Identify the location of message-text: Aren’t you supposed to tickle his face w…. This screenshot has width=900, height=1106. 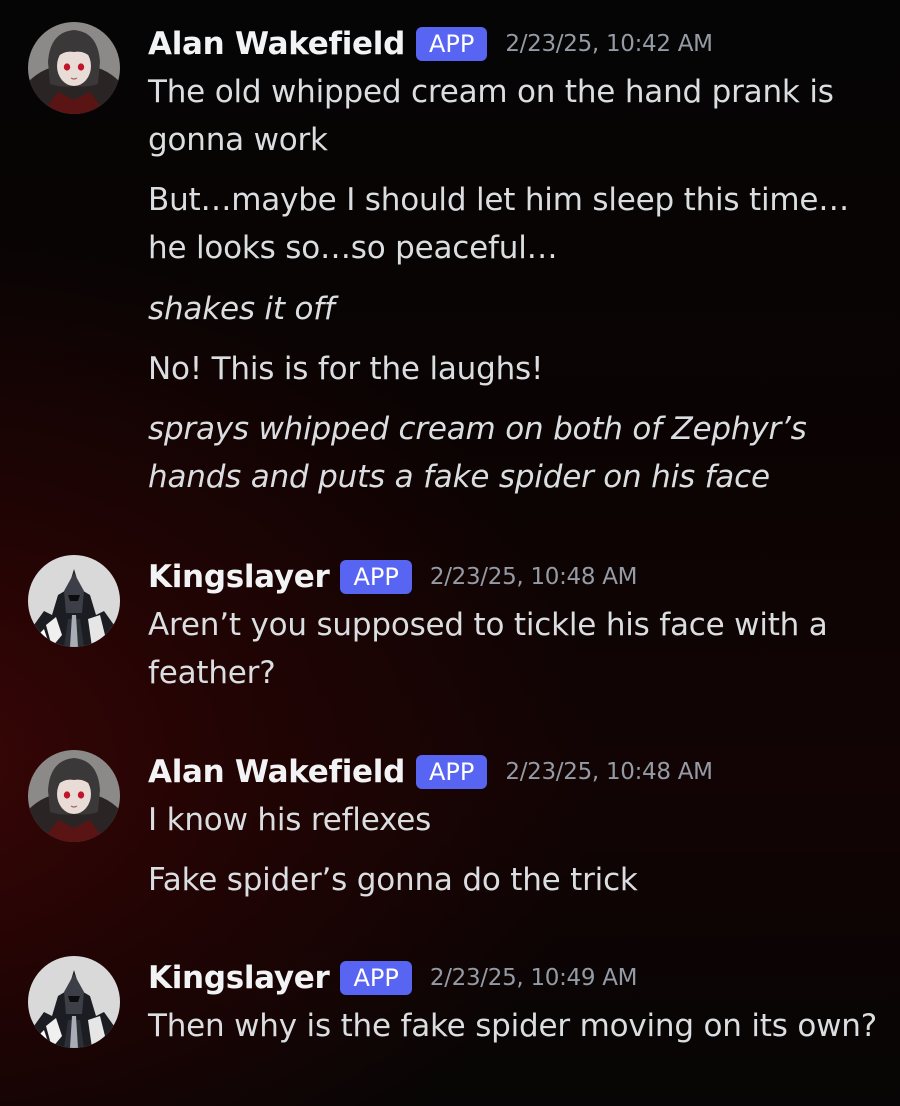
(488, 649).